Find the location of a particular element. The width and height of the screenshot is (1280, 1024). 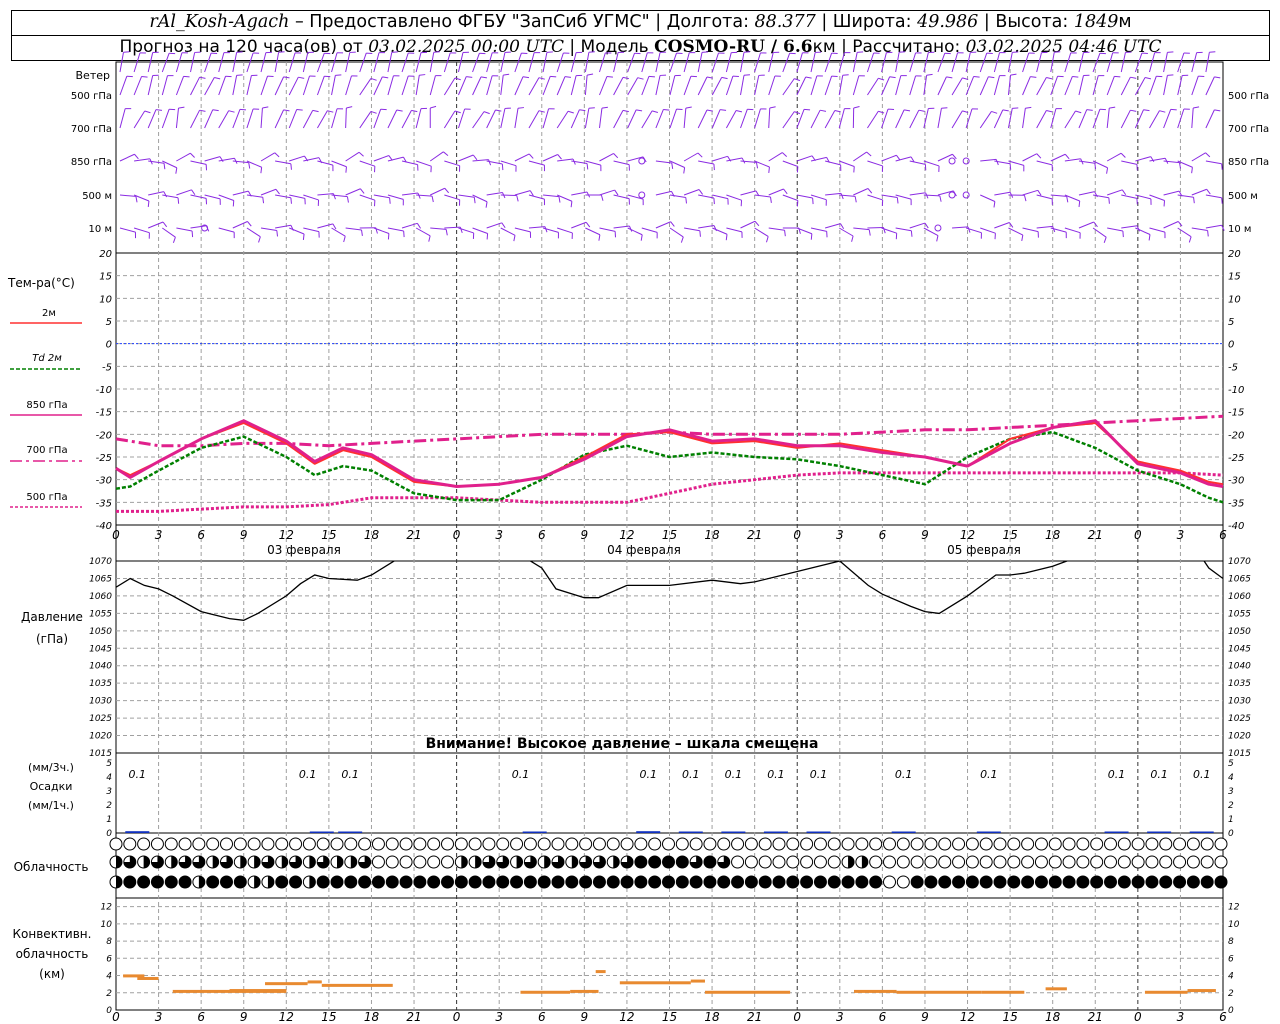

pressure-tick-left: 1040 is located at coordinates (100, 667).